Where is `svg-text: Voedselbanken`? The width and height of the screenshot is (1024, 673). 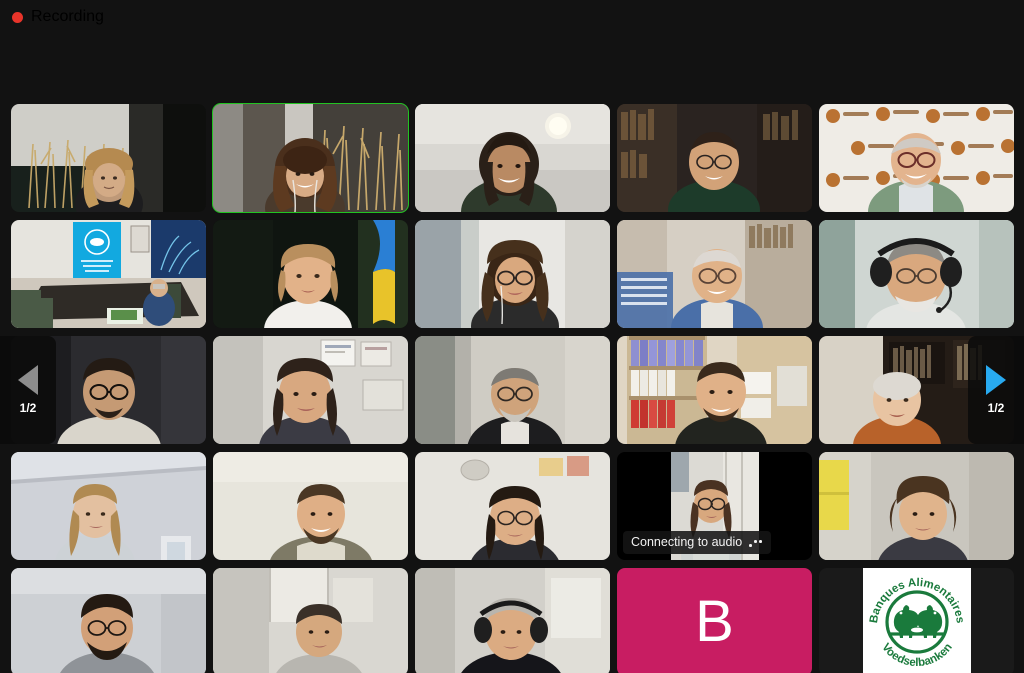
svg-text: Voedselbanken is located at coordinates (917, 655).